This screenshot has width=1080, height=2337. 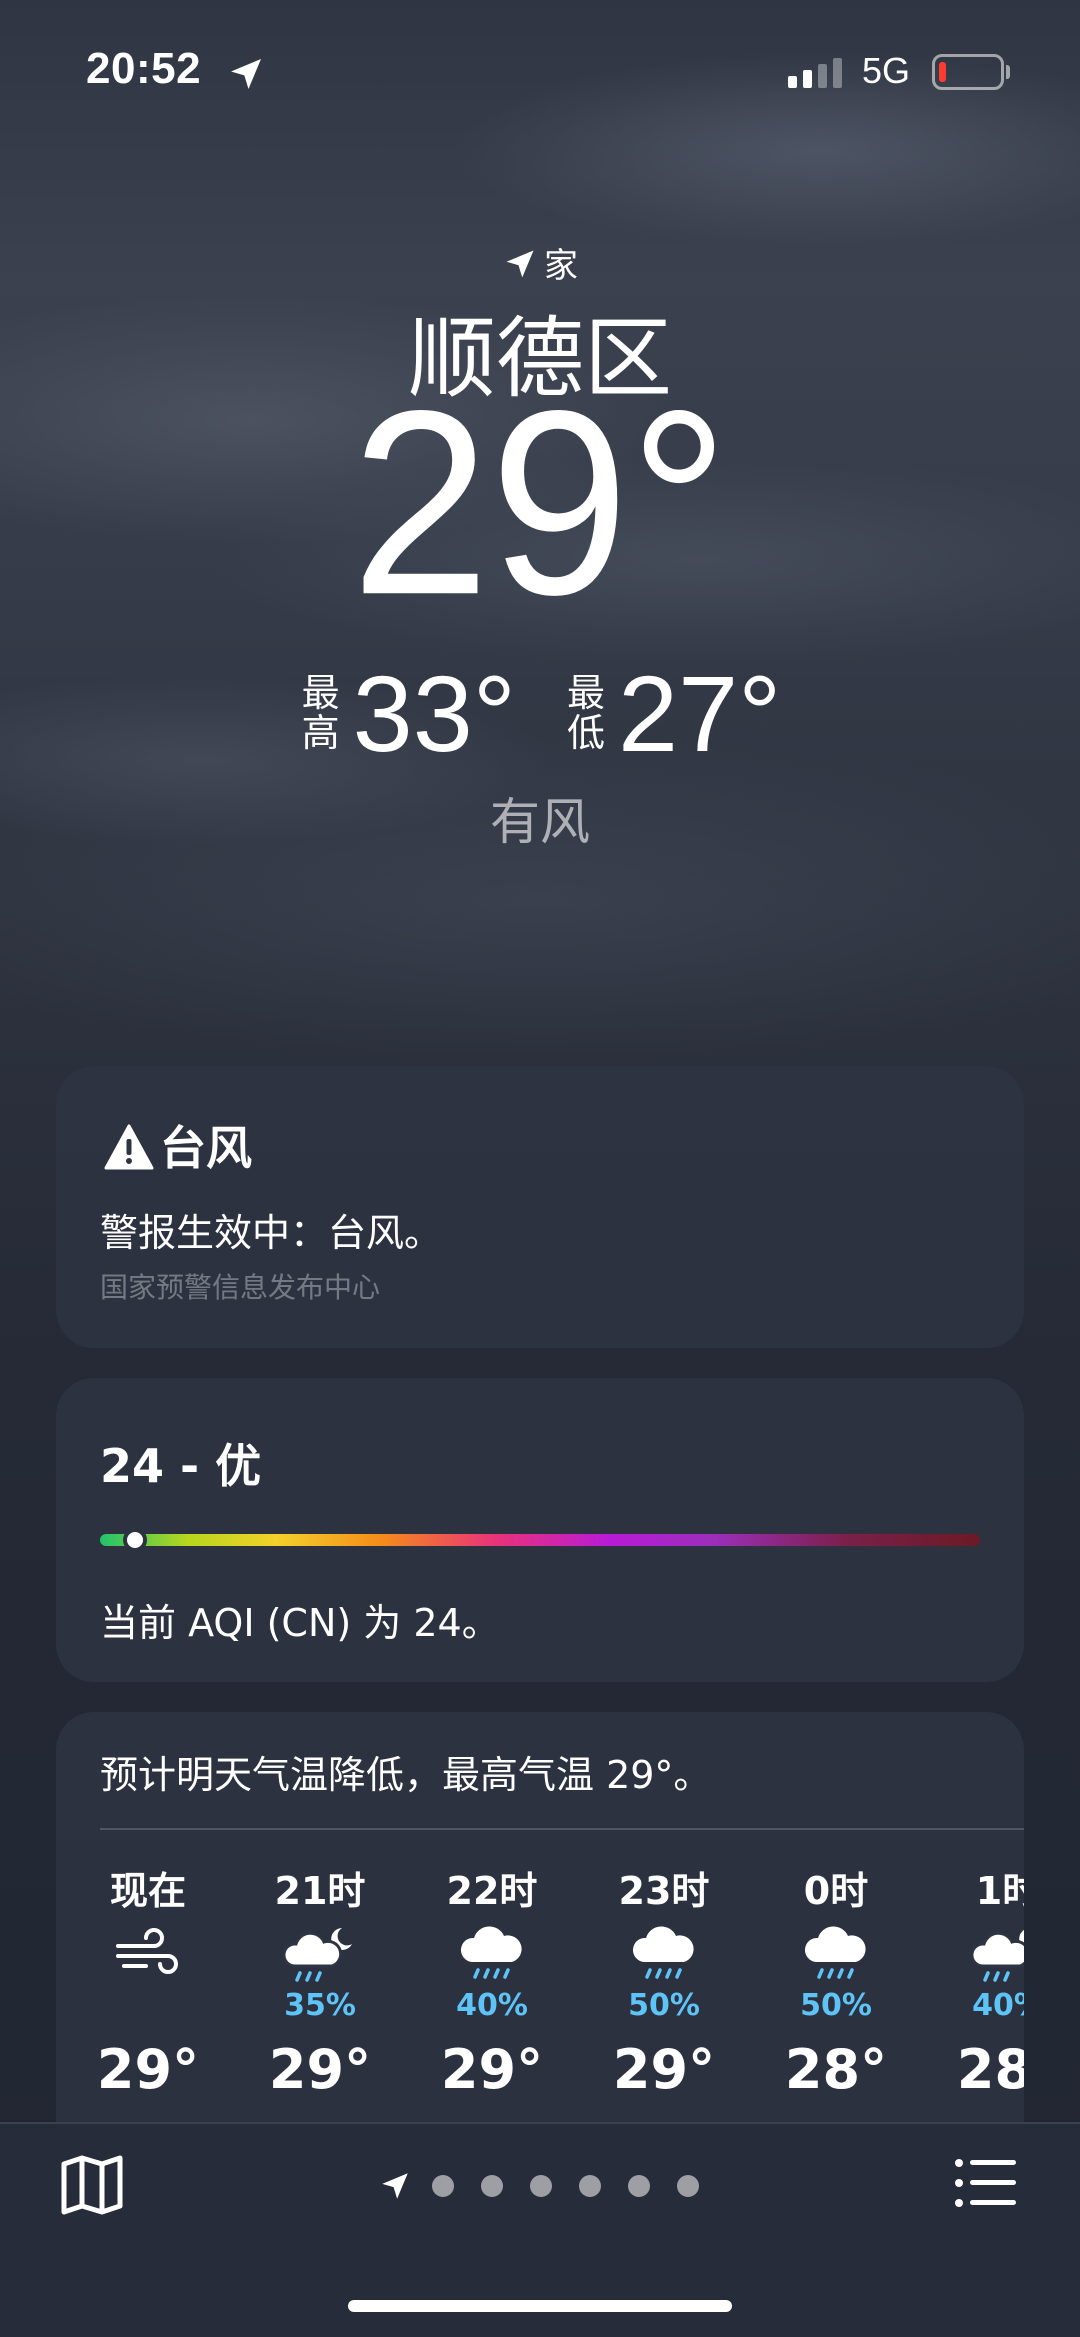 I want to click on air-quality-card: 24 - 优 当前 AQI (CN) 为 24。, so click(x=540, y=1530).